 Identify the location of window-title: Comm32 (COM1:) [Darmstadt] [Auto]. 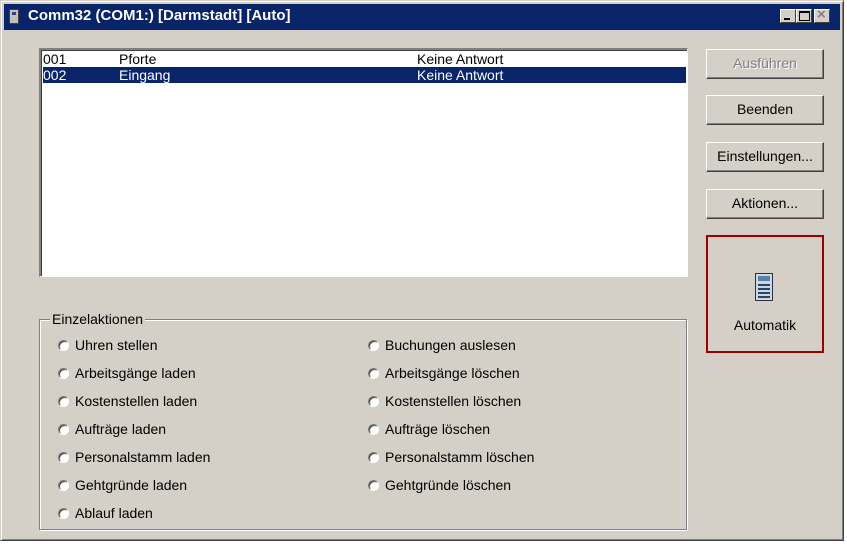
(159, 15).